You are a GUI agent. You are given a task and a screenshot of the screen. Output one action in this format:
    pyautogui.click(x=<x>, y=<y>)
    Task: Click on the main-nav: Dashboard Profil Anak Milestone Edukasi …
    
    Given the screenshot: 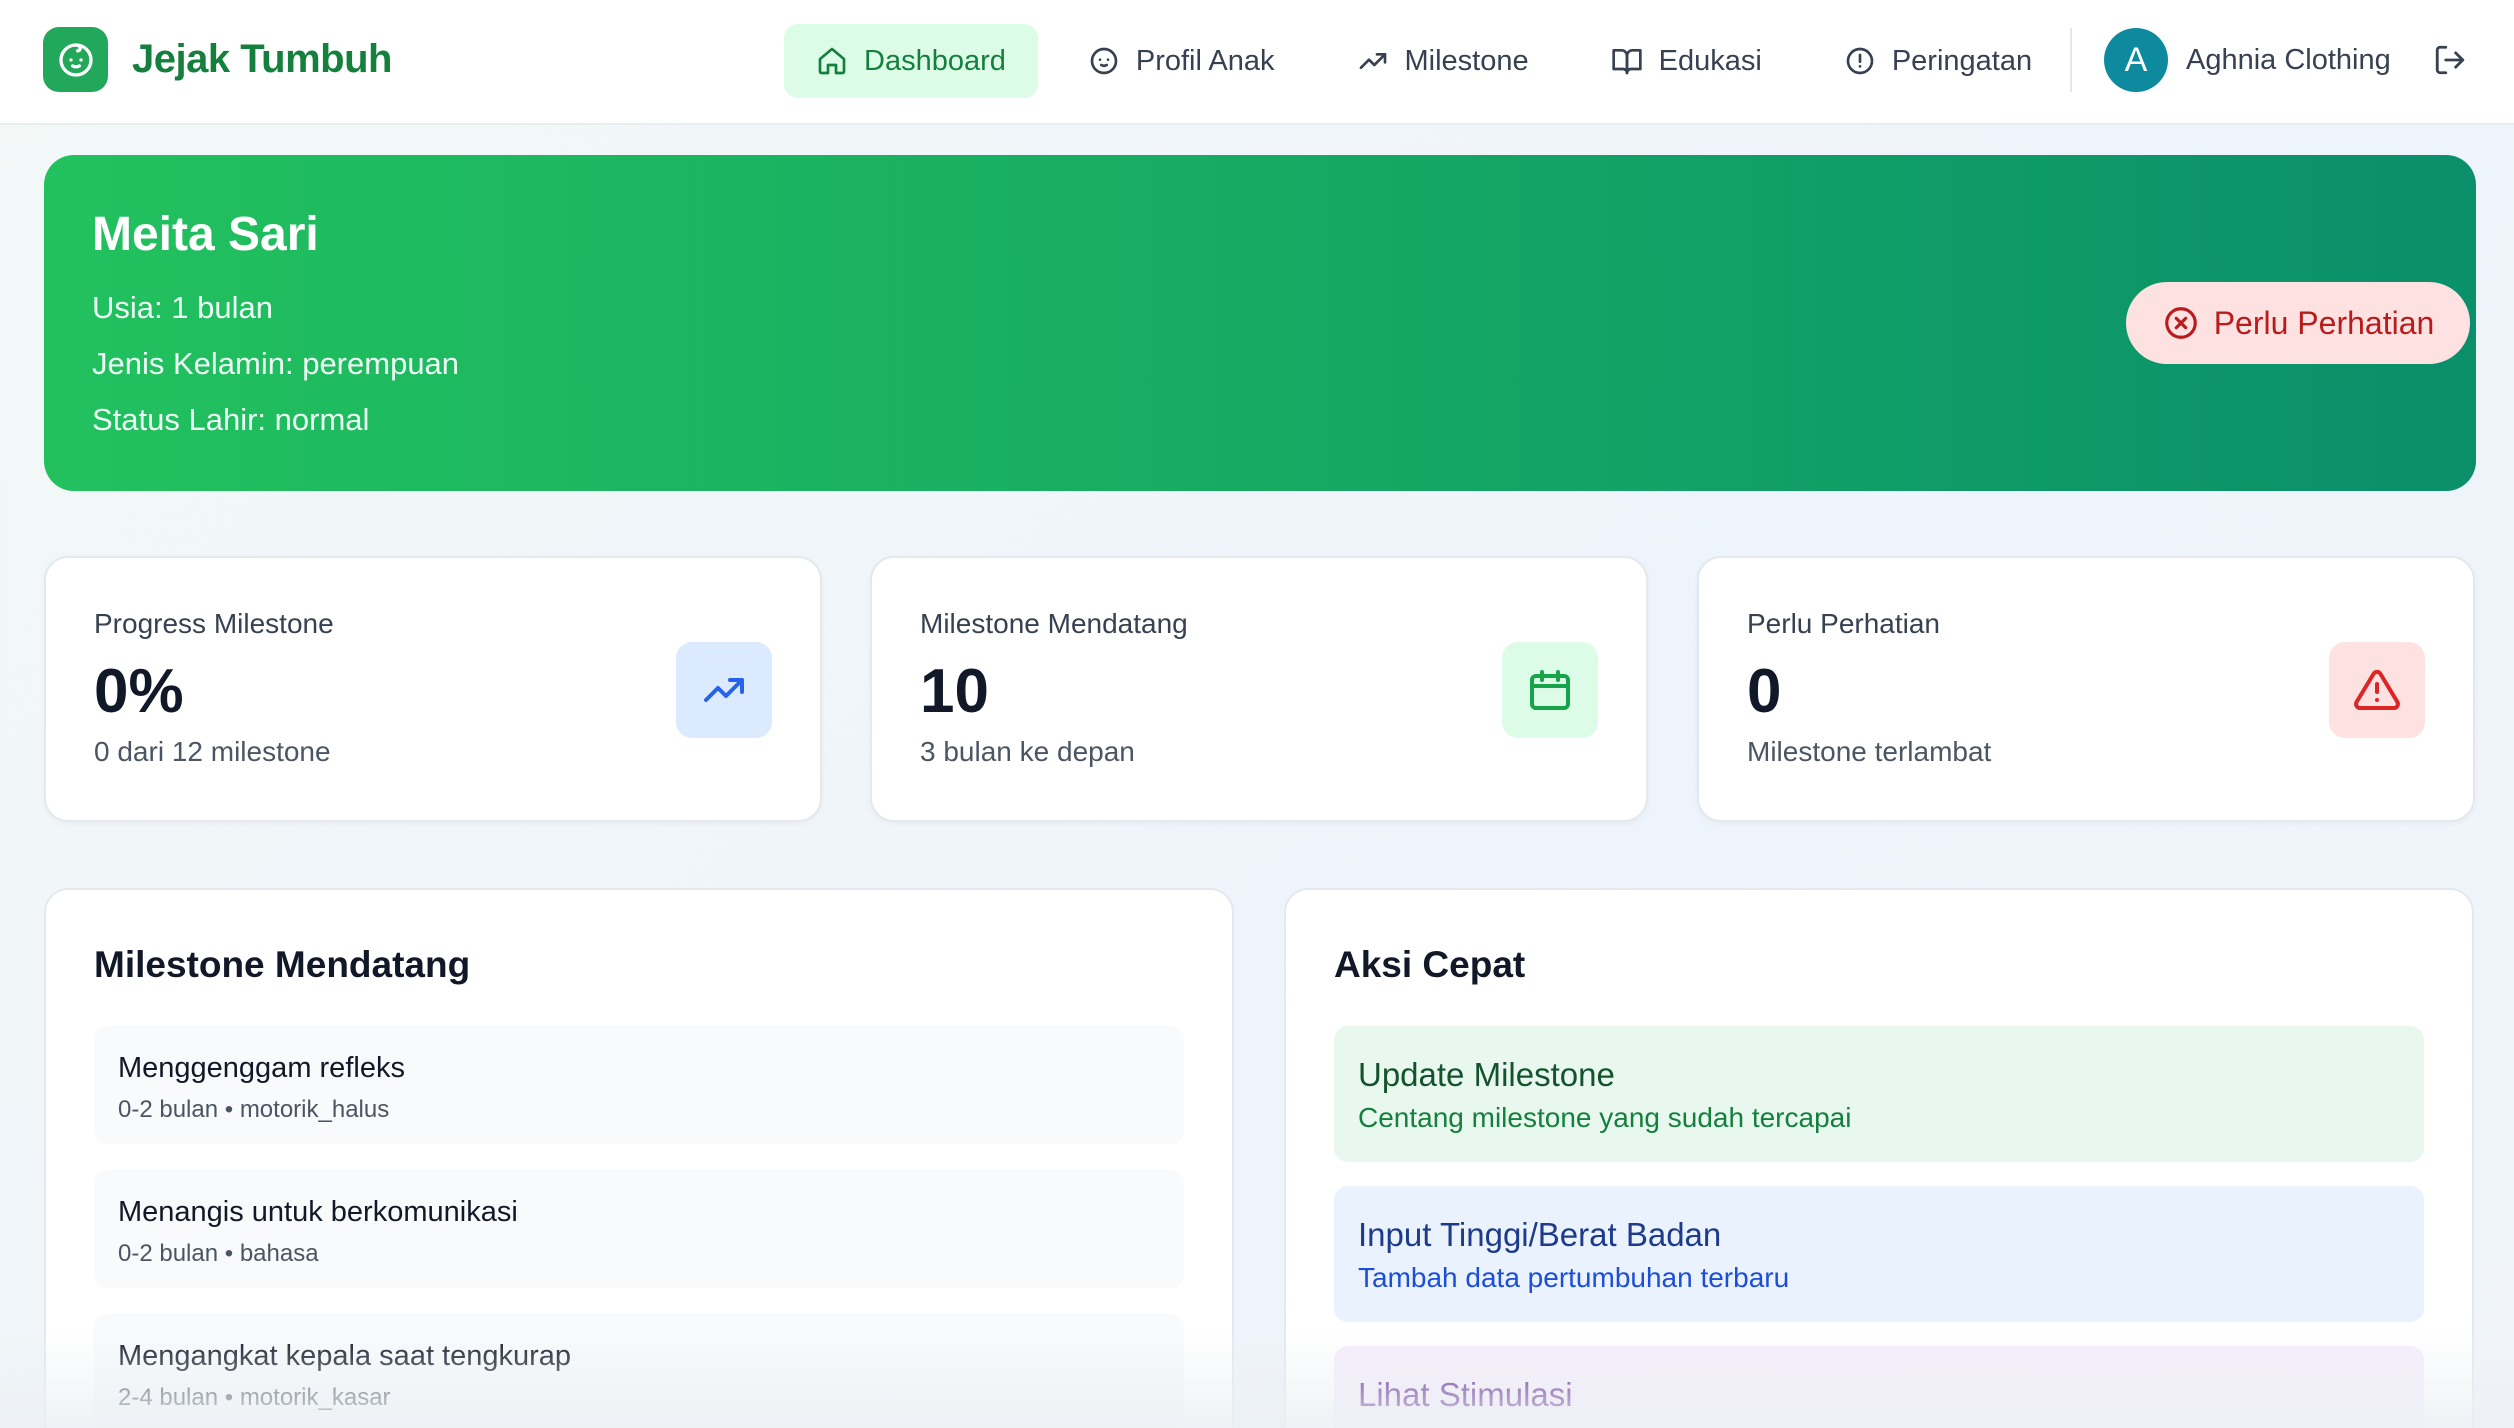 What is the action you would take?
    pyautogui.click(x=1433, y=61)
    